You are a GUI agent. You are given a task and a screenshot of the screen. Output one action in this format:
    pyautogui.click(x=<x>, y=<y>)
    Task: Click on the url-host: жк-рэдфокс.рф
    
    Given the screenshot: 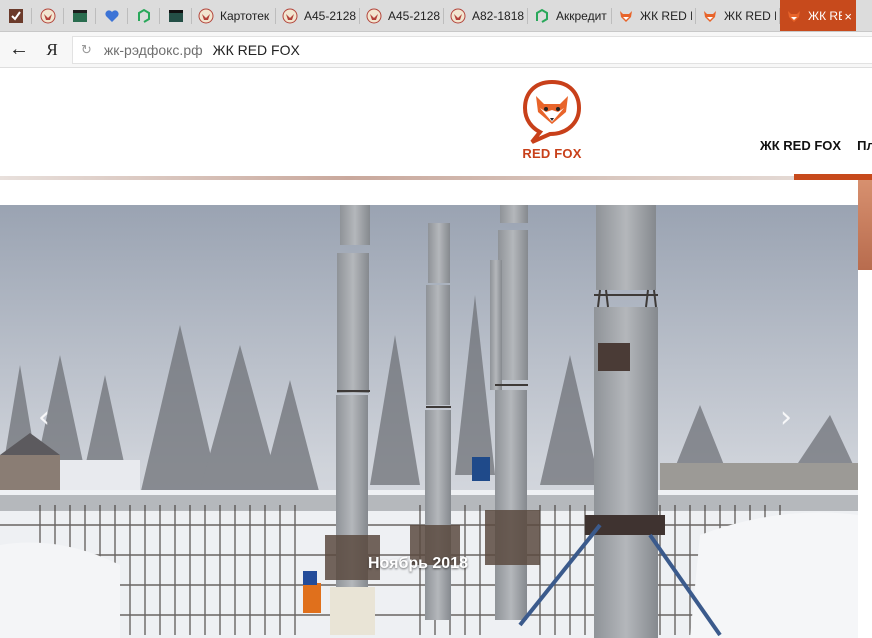 What is the action you would take?
    pyautogui.click(x=153, y=49)
    